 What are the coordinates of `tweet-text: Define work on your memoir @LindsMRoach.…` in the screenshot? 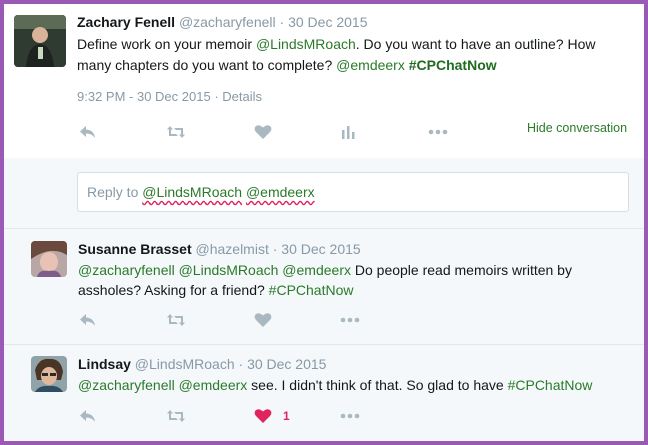 It's located at (354, 55).